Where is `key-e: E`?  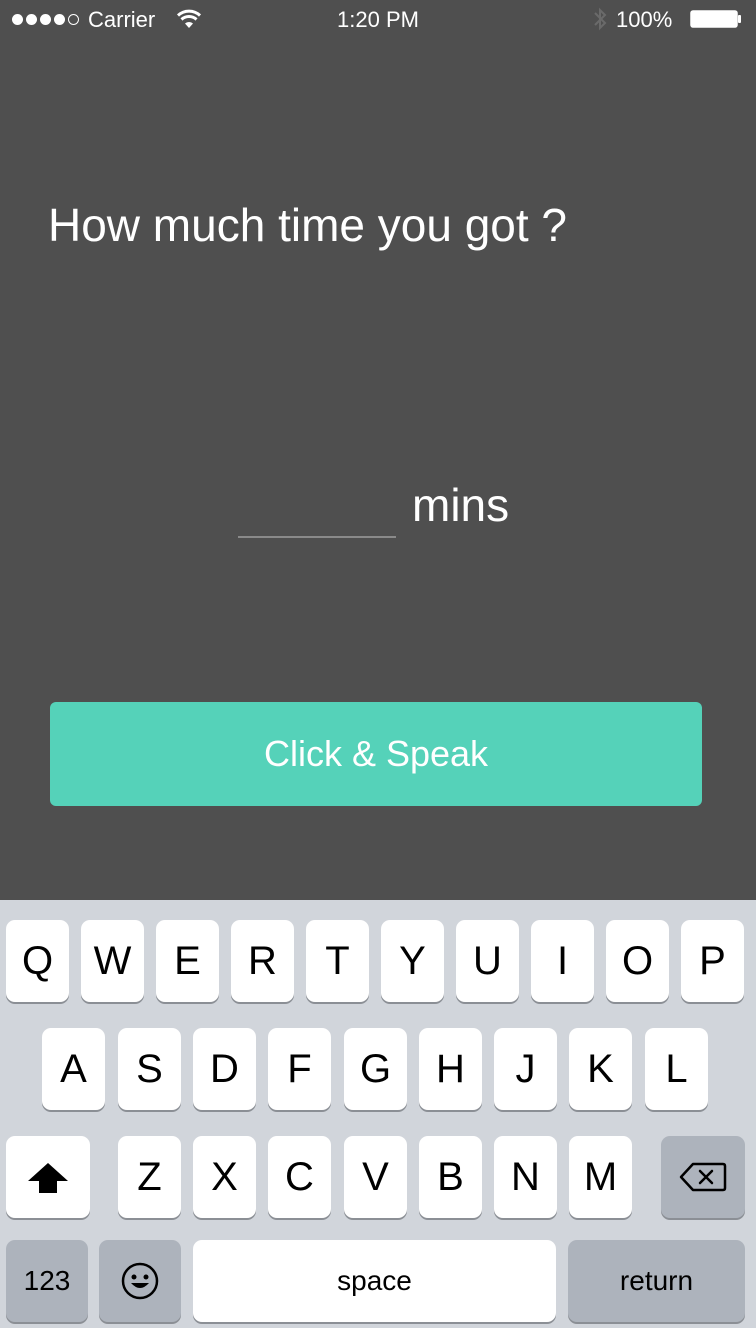 key-e: E is located at coordinates (187, 961).